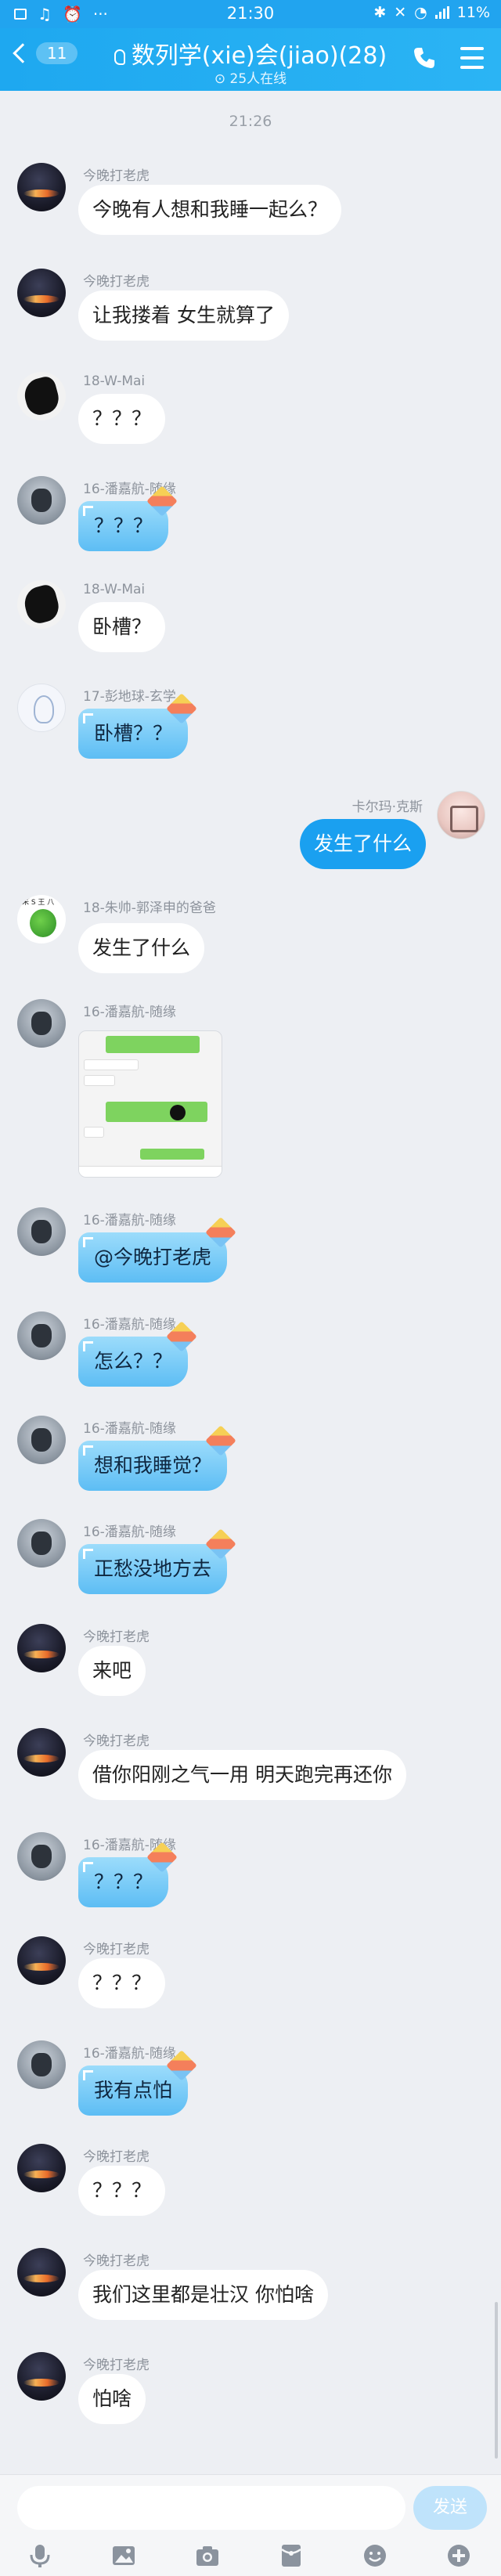  I want to click on mute-icon: ✕, so click(400, 12).